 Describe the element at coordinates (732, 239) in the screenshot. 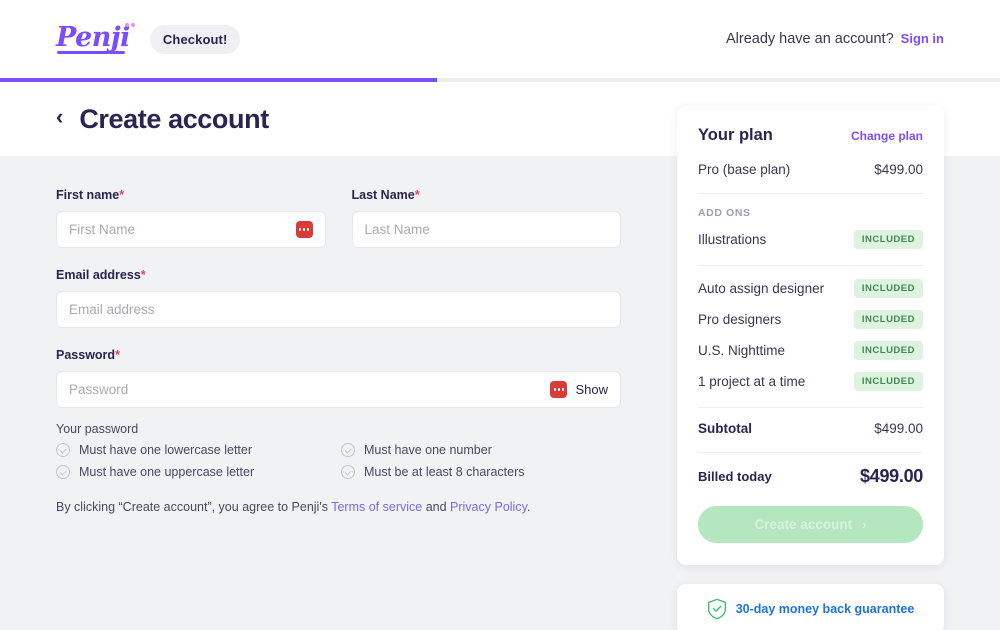

I see `addon-name: Illustrations` at that location.